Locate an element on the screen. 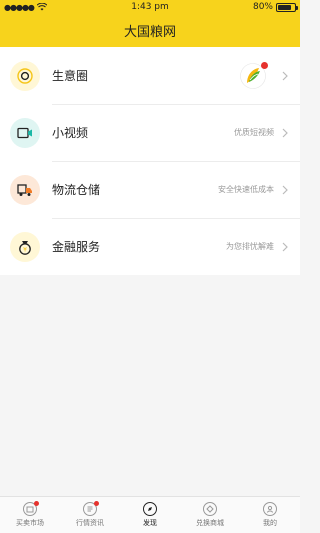 The image size is (320, 533). menu-right: 为您排忧解难 is located at coordinates (258, 246).